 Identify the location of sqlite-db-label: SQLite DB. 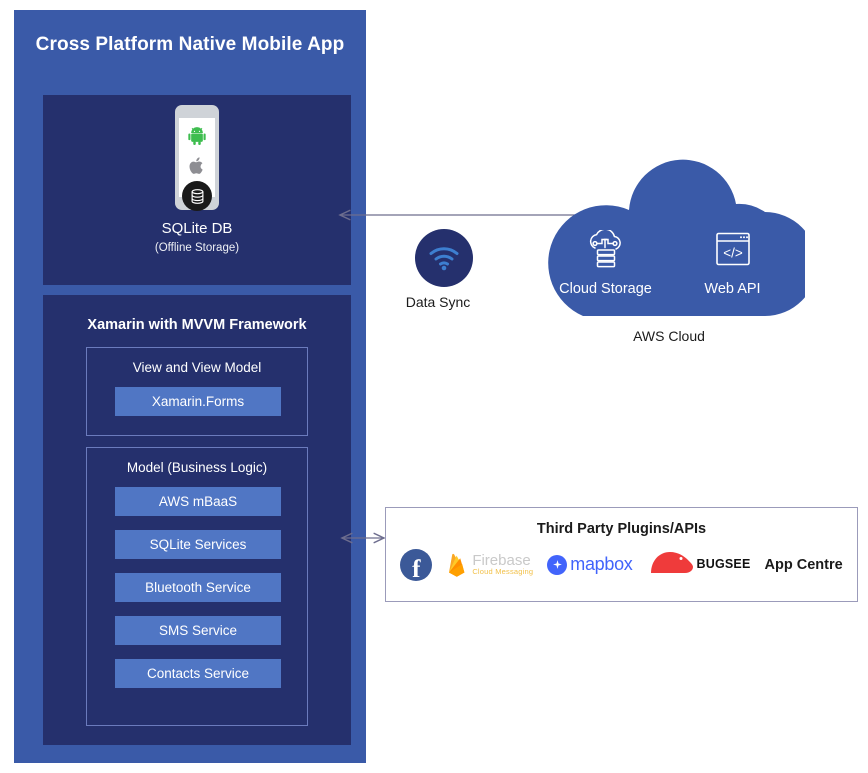
(197, 228).